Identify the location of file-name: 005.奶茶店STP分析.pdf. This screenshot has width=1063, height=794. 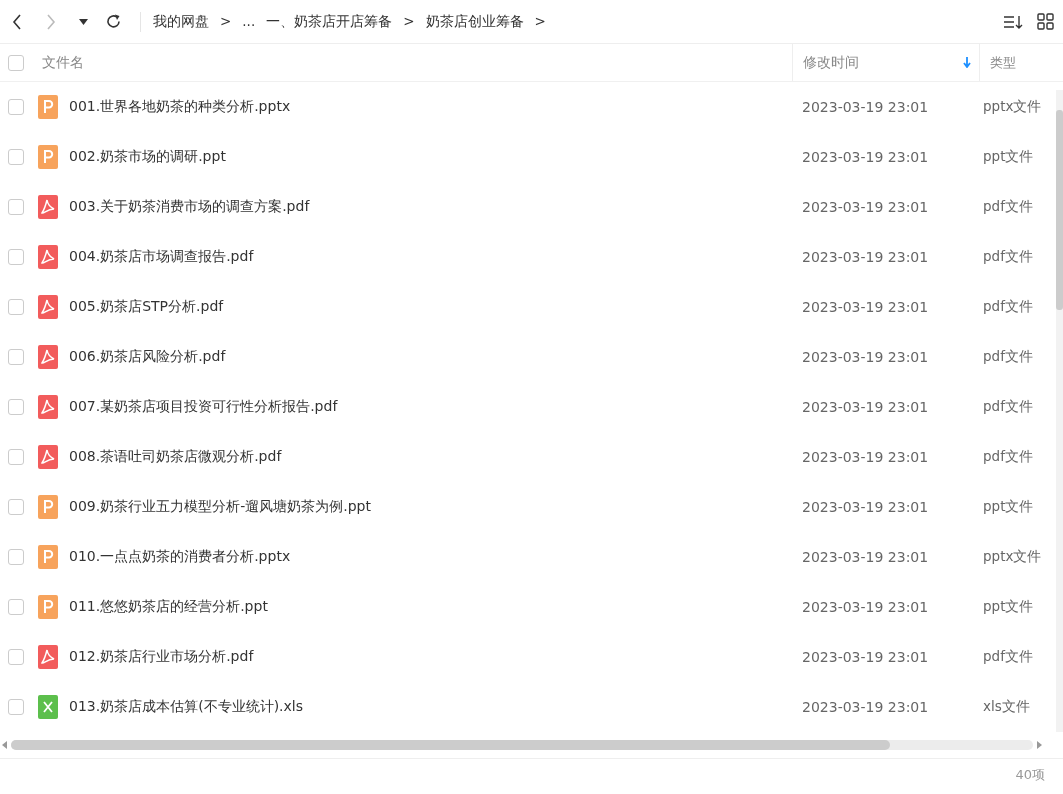
(146, 307).